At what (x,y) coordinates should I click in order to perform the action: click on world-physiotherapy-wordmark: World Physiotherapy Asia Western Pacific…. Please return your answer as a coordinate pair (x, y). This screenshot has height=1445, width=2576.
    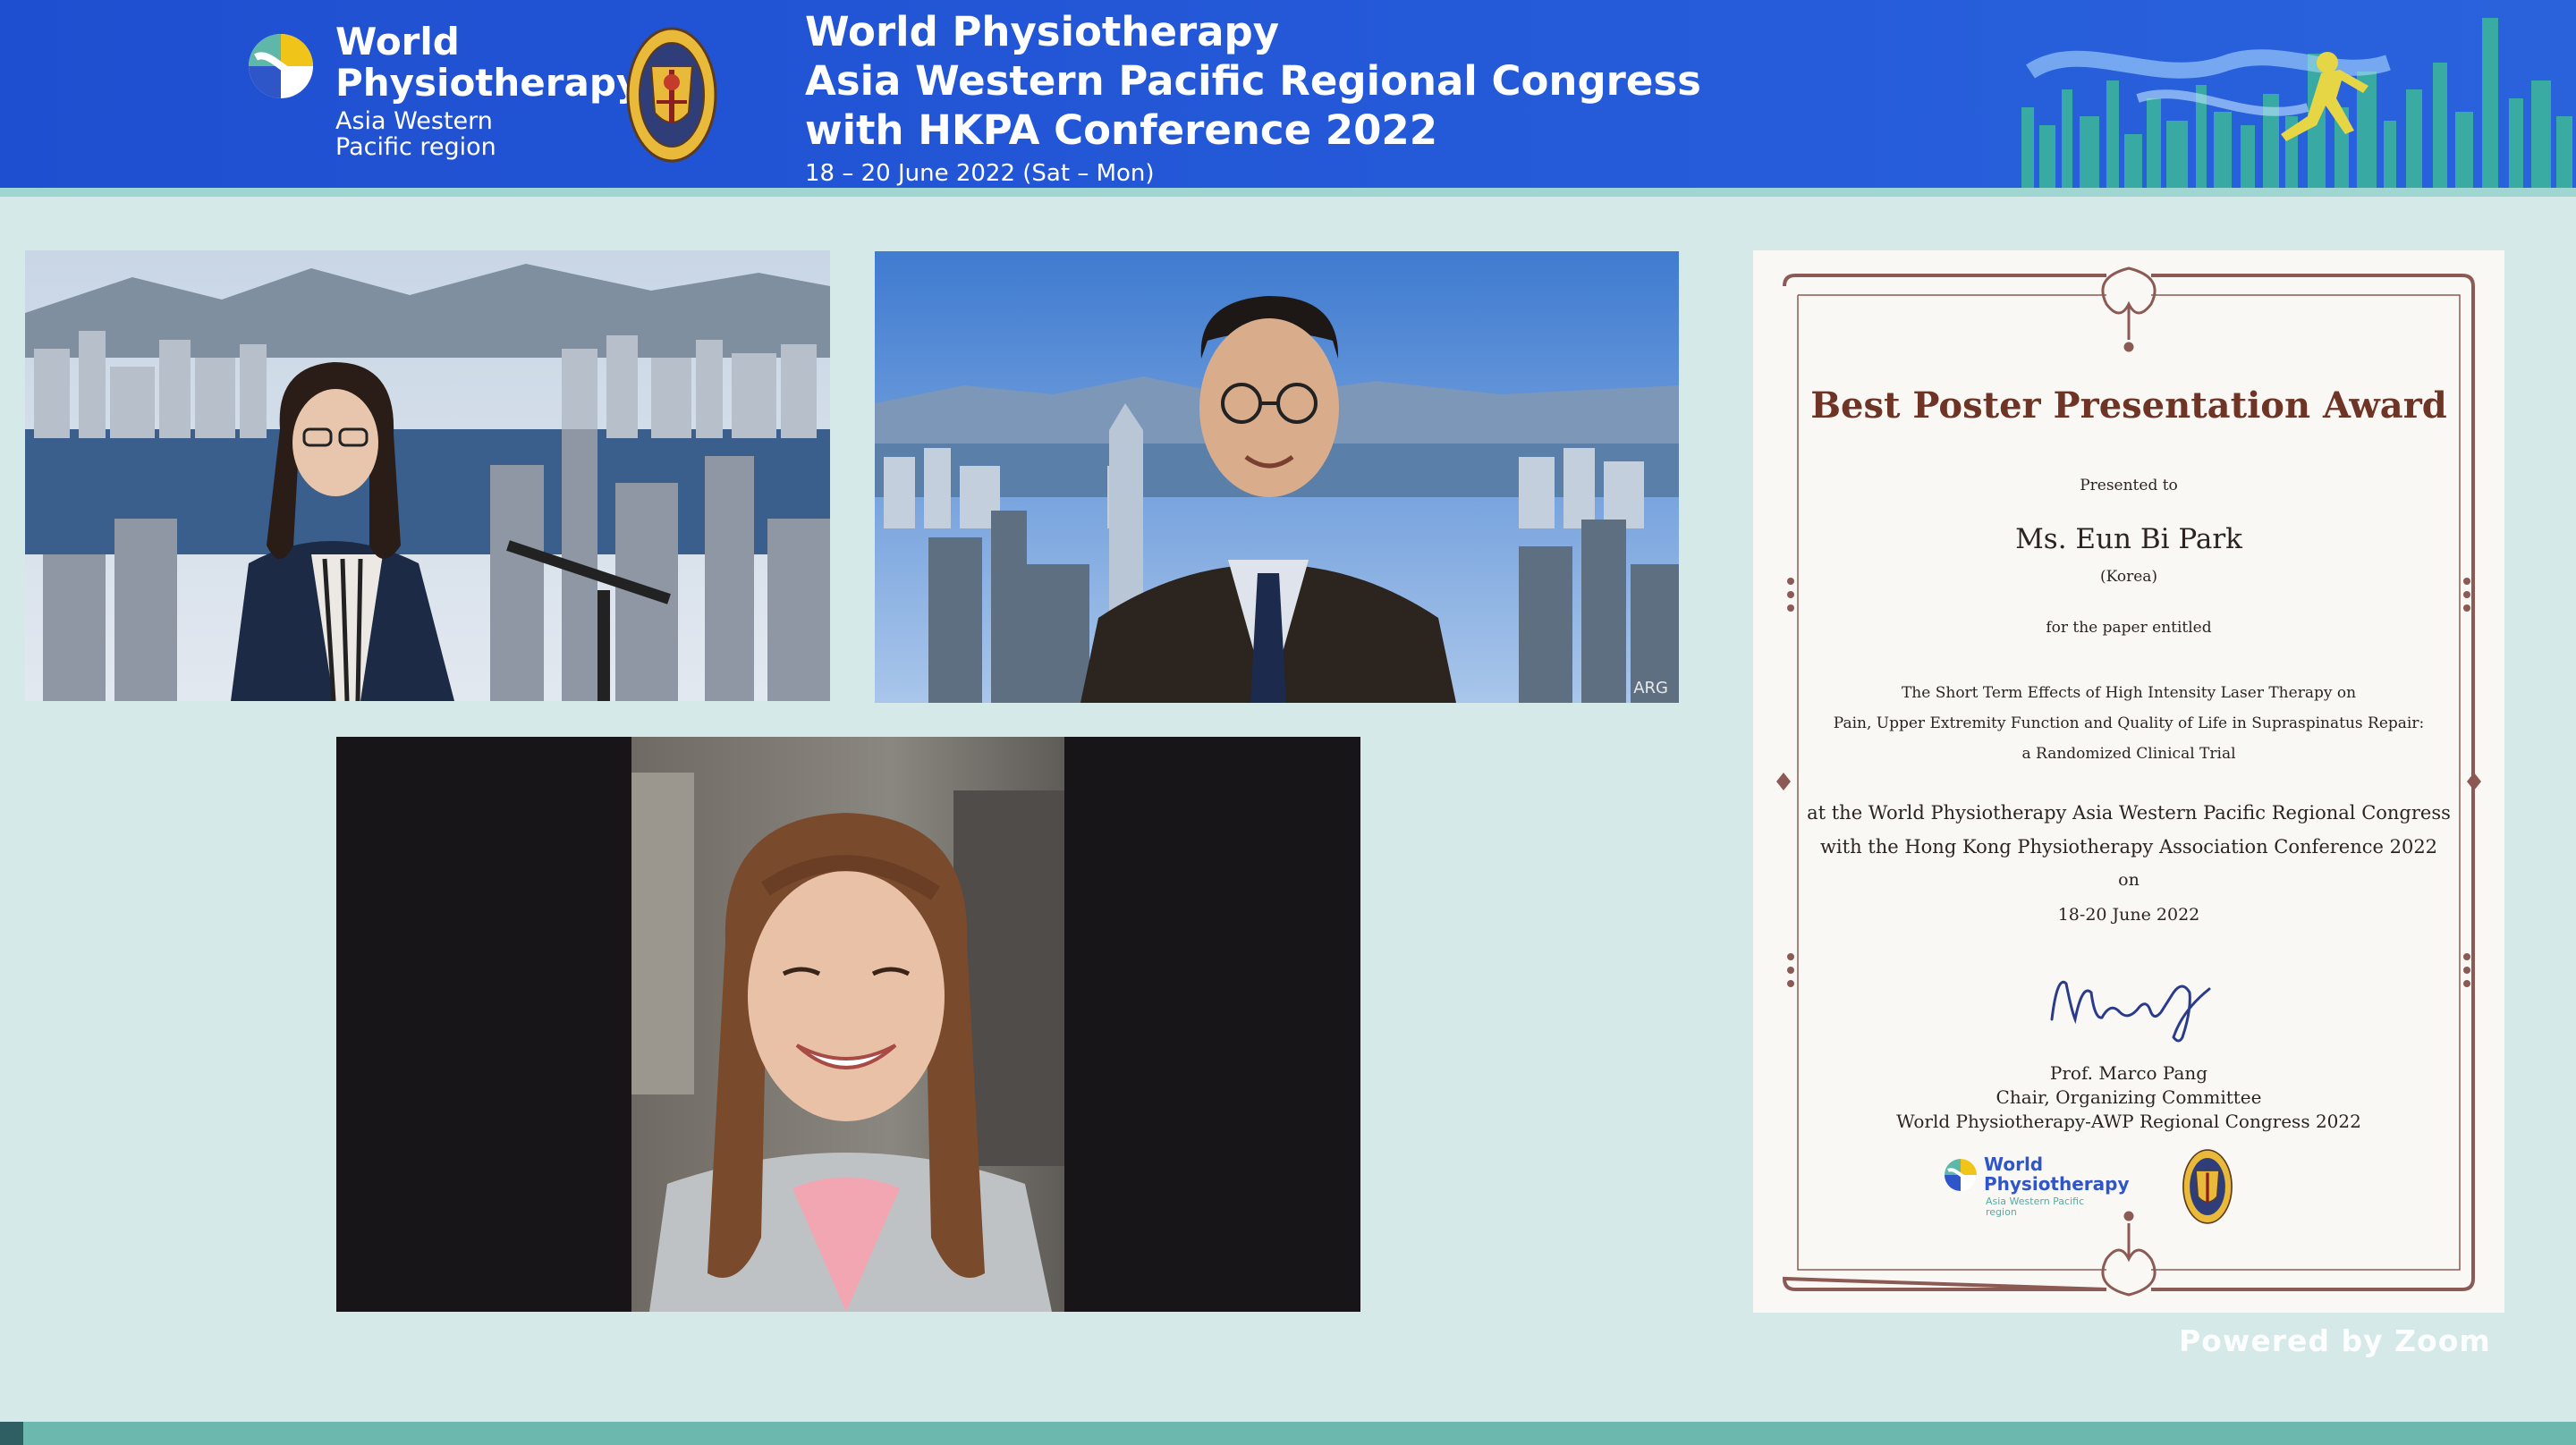
    Looking at the image, I should click on (488, 90).